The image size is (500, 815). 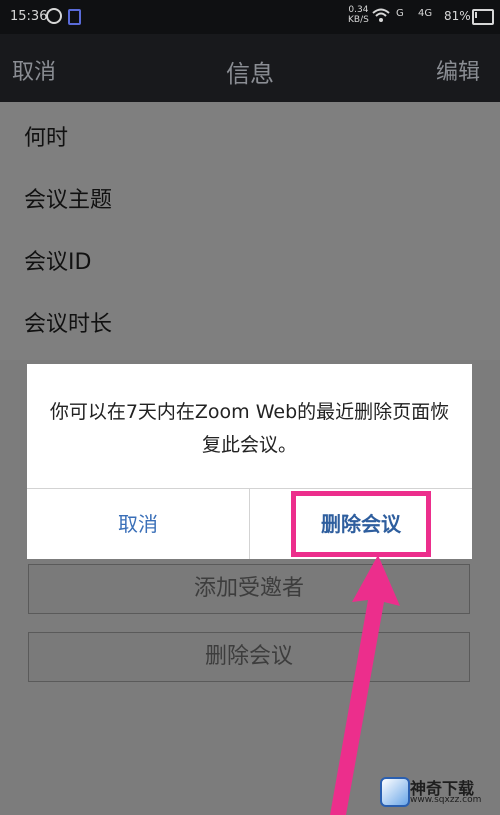 I want to click on watermark: 神奇下载 www.sqxzz.com, so click(x=436, y=790).